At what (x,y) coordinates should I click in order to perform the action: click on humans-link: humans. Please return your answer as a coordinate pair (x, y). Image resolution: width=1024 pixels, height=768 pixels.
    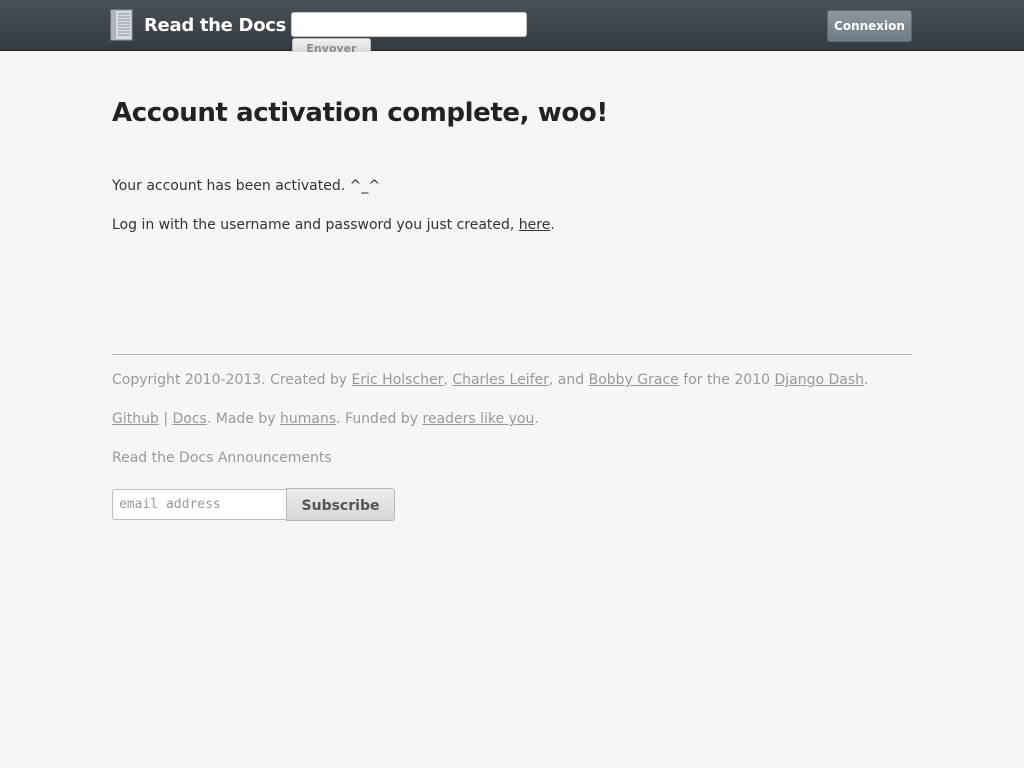
    Looking at the image, I should click on (308, 419).